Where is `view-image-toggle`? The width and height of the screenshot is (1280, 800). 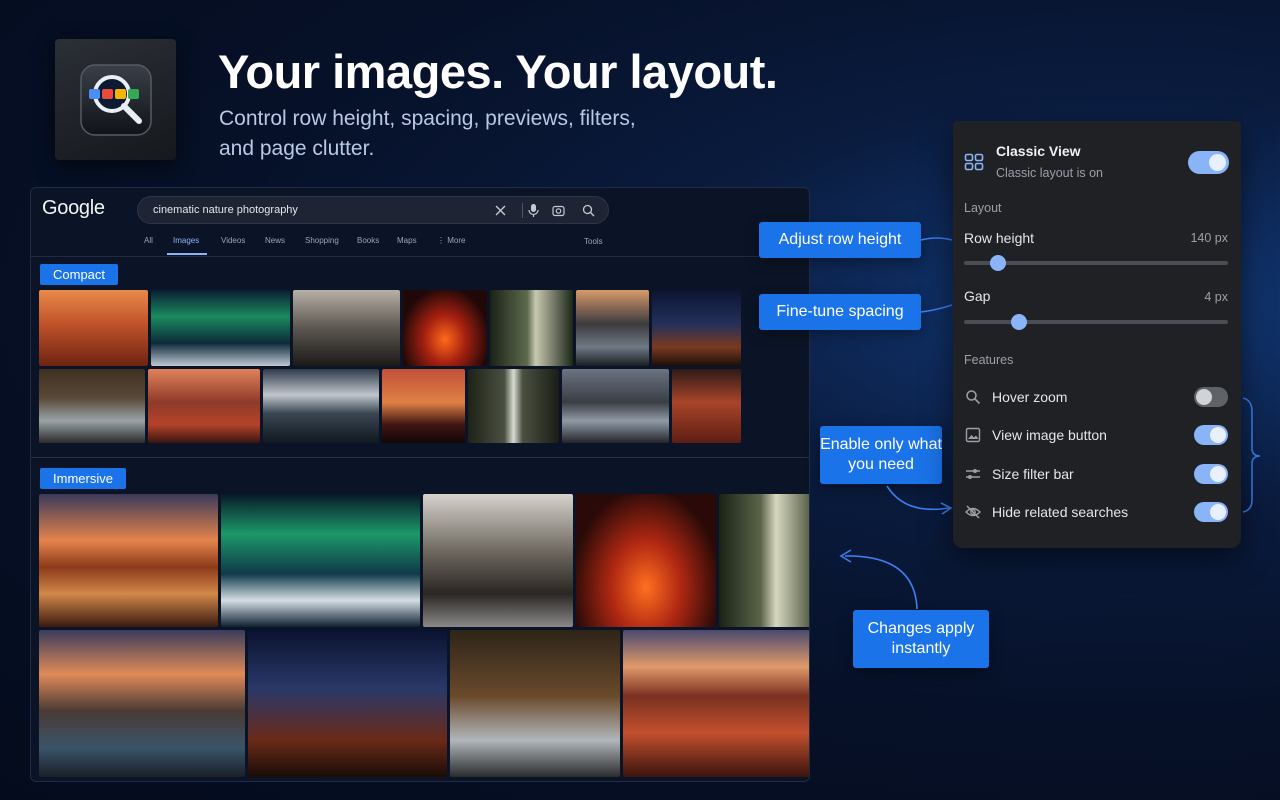
view-image-toggle is located at coordinates (1211, 435).